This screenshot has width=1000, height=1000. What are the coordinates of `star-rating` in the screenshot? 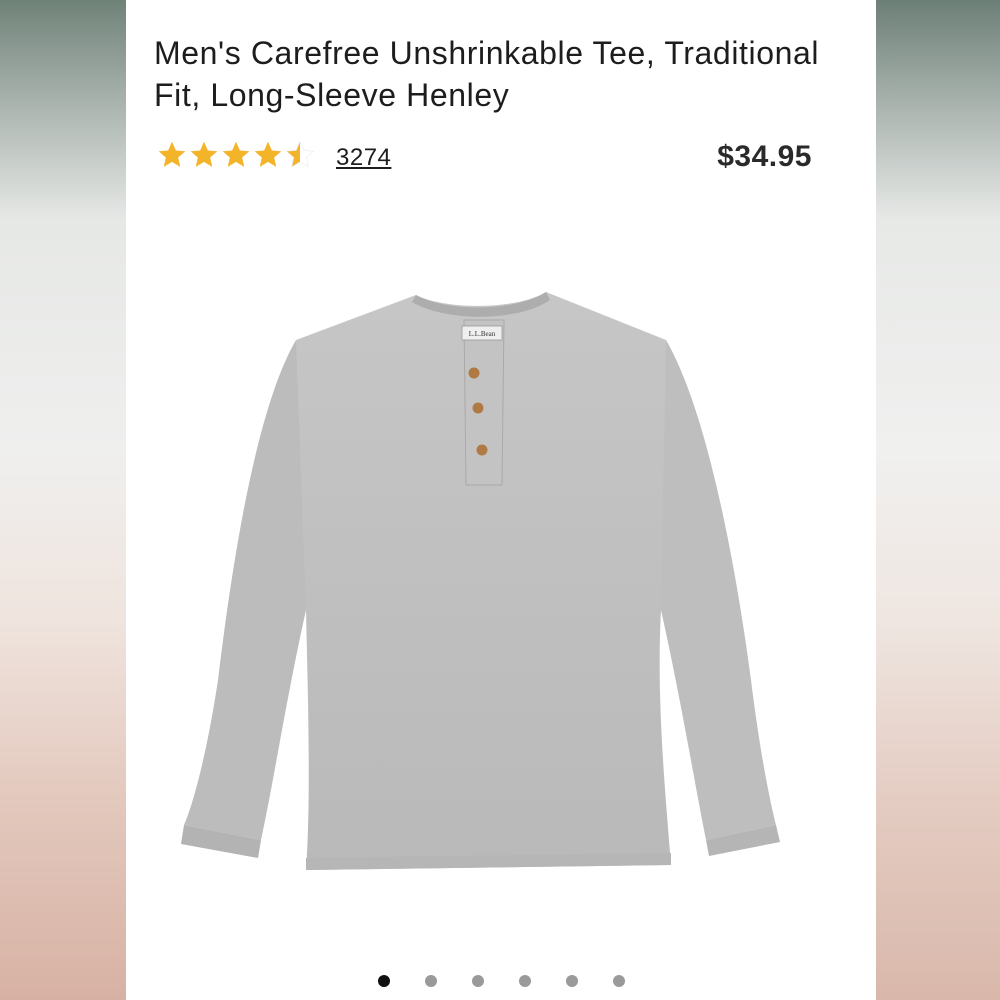 It's located at (236, 156).